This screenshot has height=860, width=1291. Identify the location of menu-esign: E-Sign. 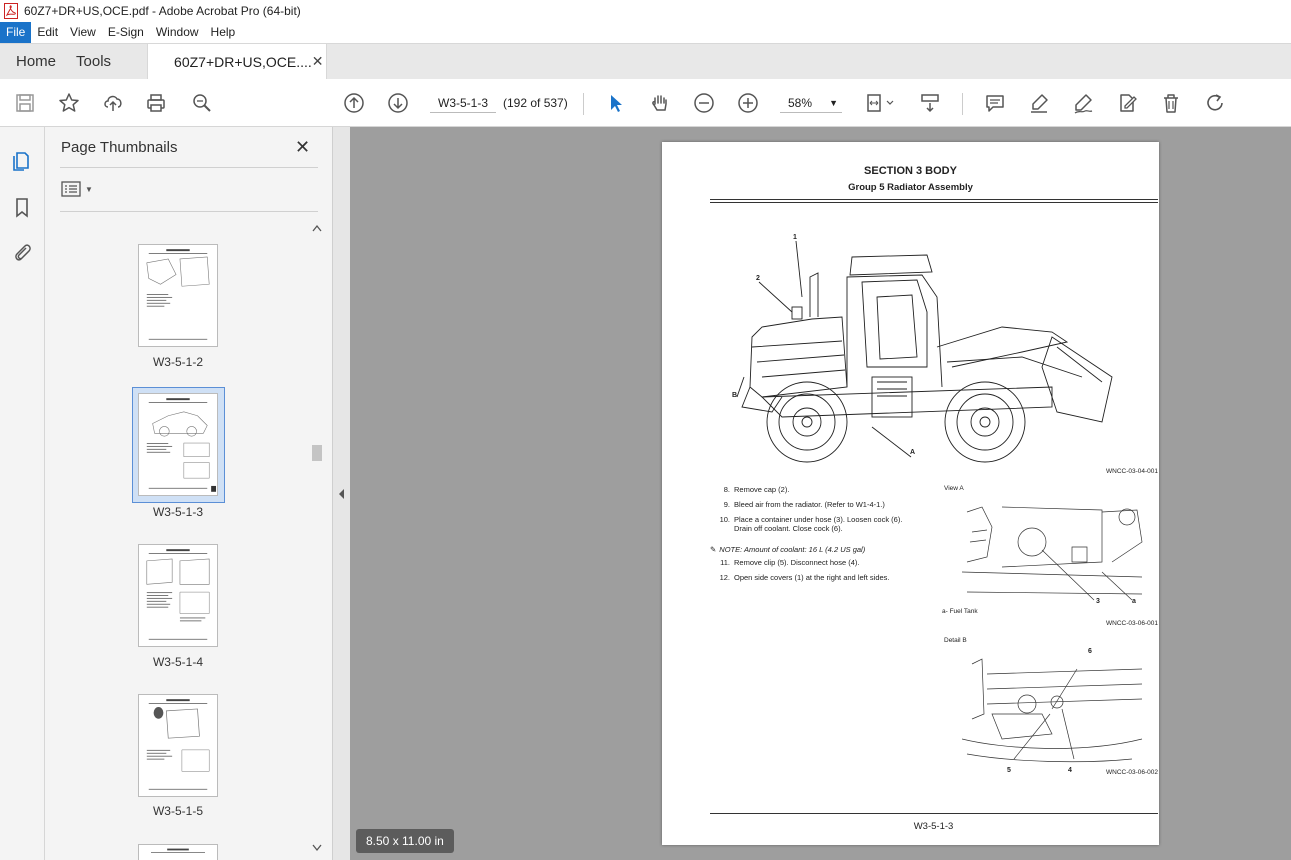
(126, 32).